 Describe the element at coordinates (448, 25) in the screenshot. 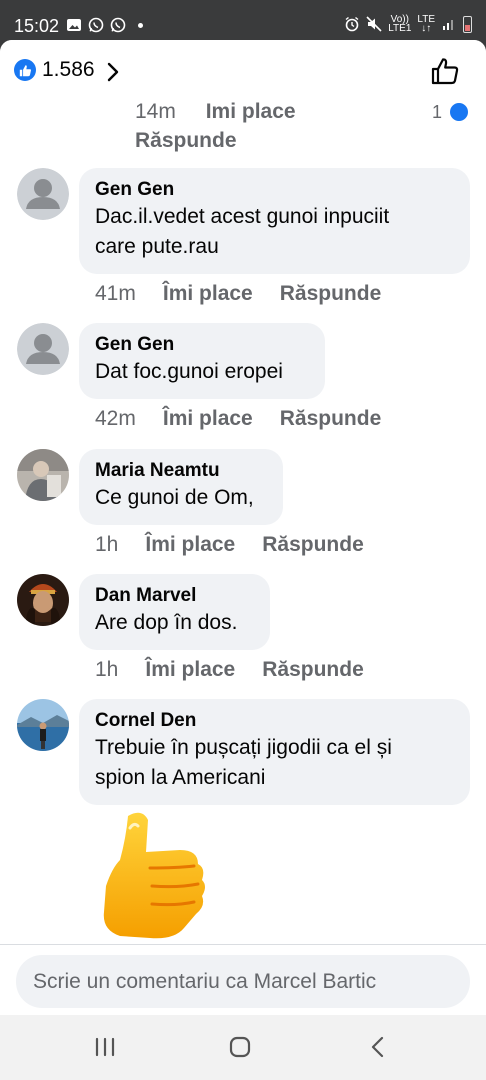

I see `signal-icon` at that location.